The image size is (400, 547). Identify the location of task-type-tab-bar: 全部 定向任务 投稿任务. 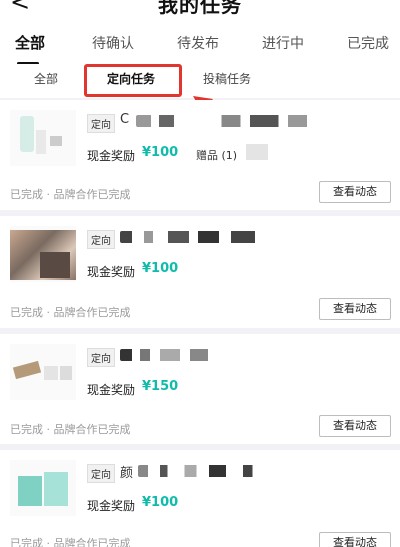
(200, 81).